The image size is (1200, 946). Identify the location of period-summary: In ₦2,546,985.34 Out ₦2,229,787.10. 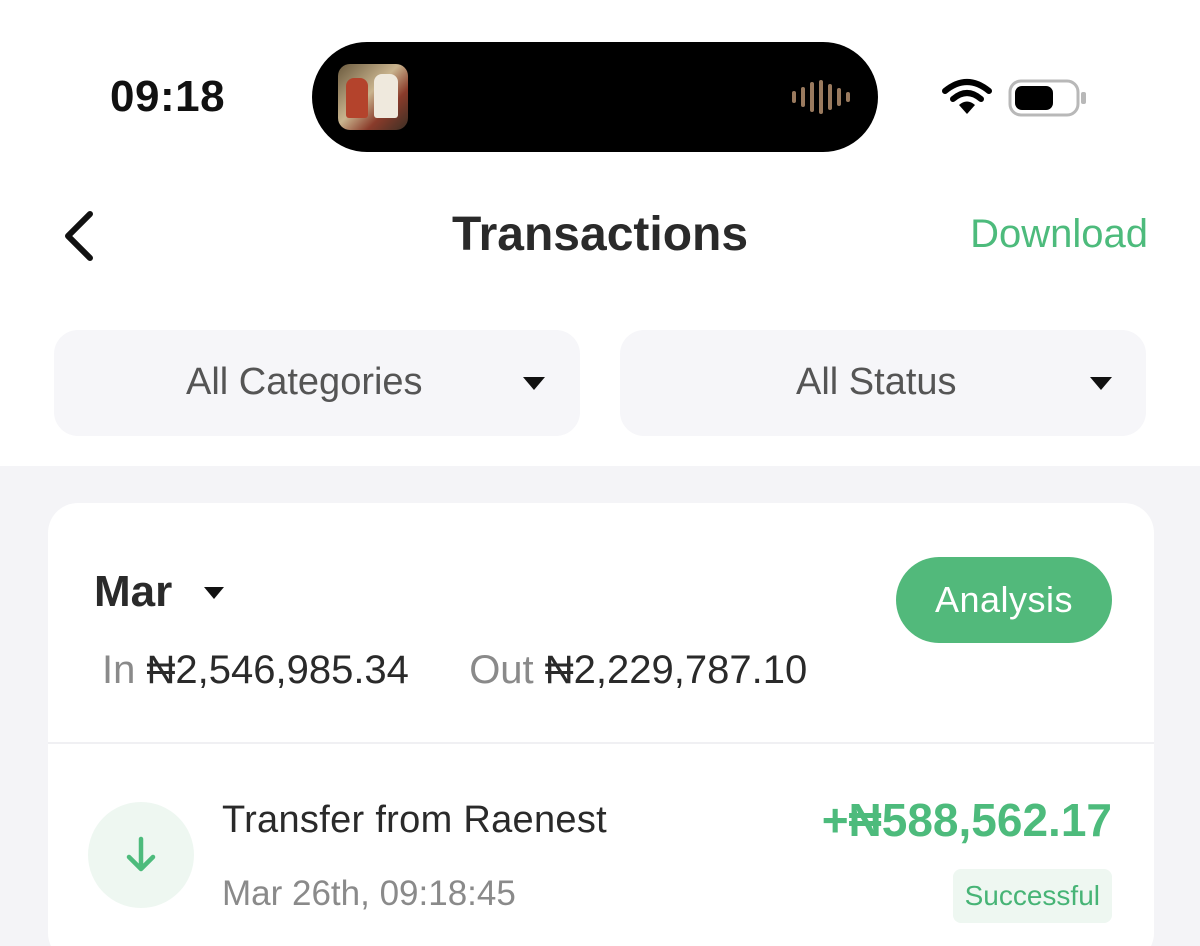
(454, 670).